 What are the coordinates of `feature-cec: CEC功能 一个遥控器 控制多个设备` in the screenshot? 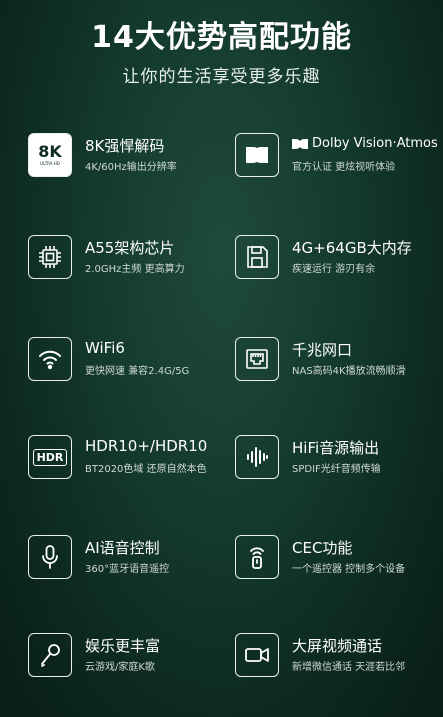 It's located at (339, 575).